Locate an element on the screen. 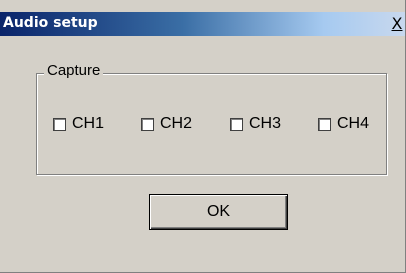 Image resolution: width=406 pixels, height=273 pixels. ch3-checkbox: CH3 is located at coordinates (255, 124).